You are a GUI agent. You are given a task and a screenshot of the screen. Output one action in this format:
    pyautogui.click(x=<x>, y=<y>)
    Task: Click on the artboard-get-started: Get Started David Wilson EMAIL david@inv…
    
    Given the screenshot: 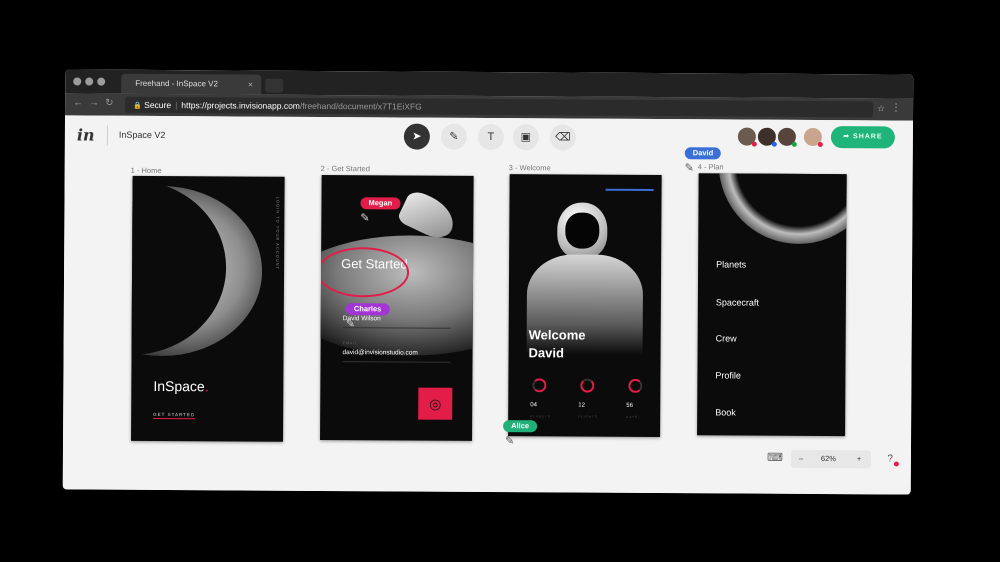 What is the action you would take?
    pyautogui.click(x=397, y=307)
    